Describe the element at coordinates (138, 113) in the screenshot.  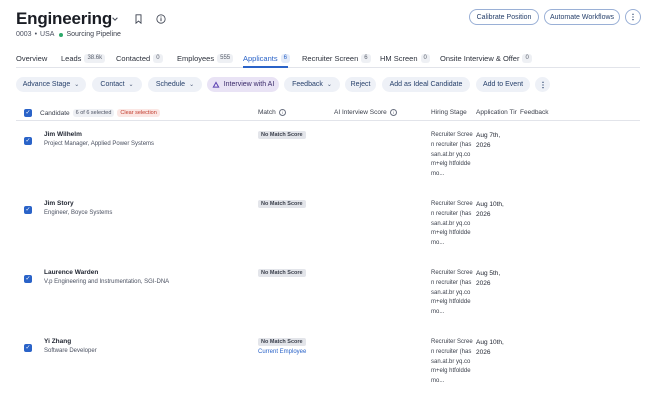
I see `clear-selection-button: Clear selection` at that location.